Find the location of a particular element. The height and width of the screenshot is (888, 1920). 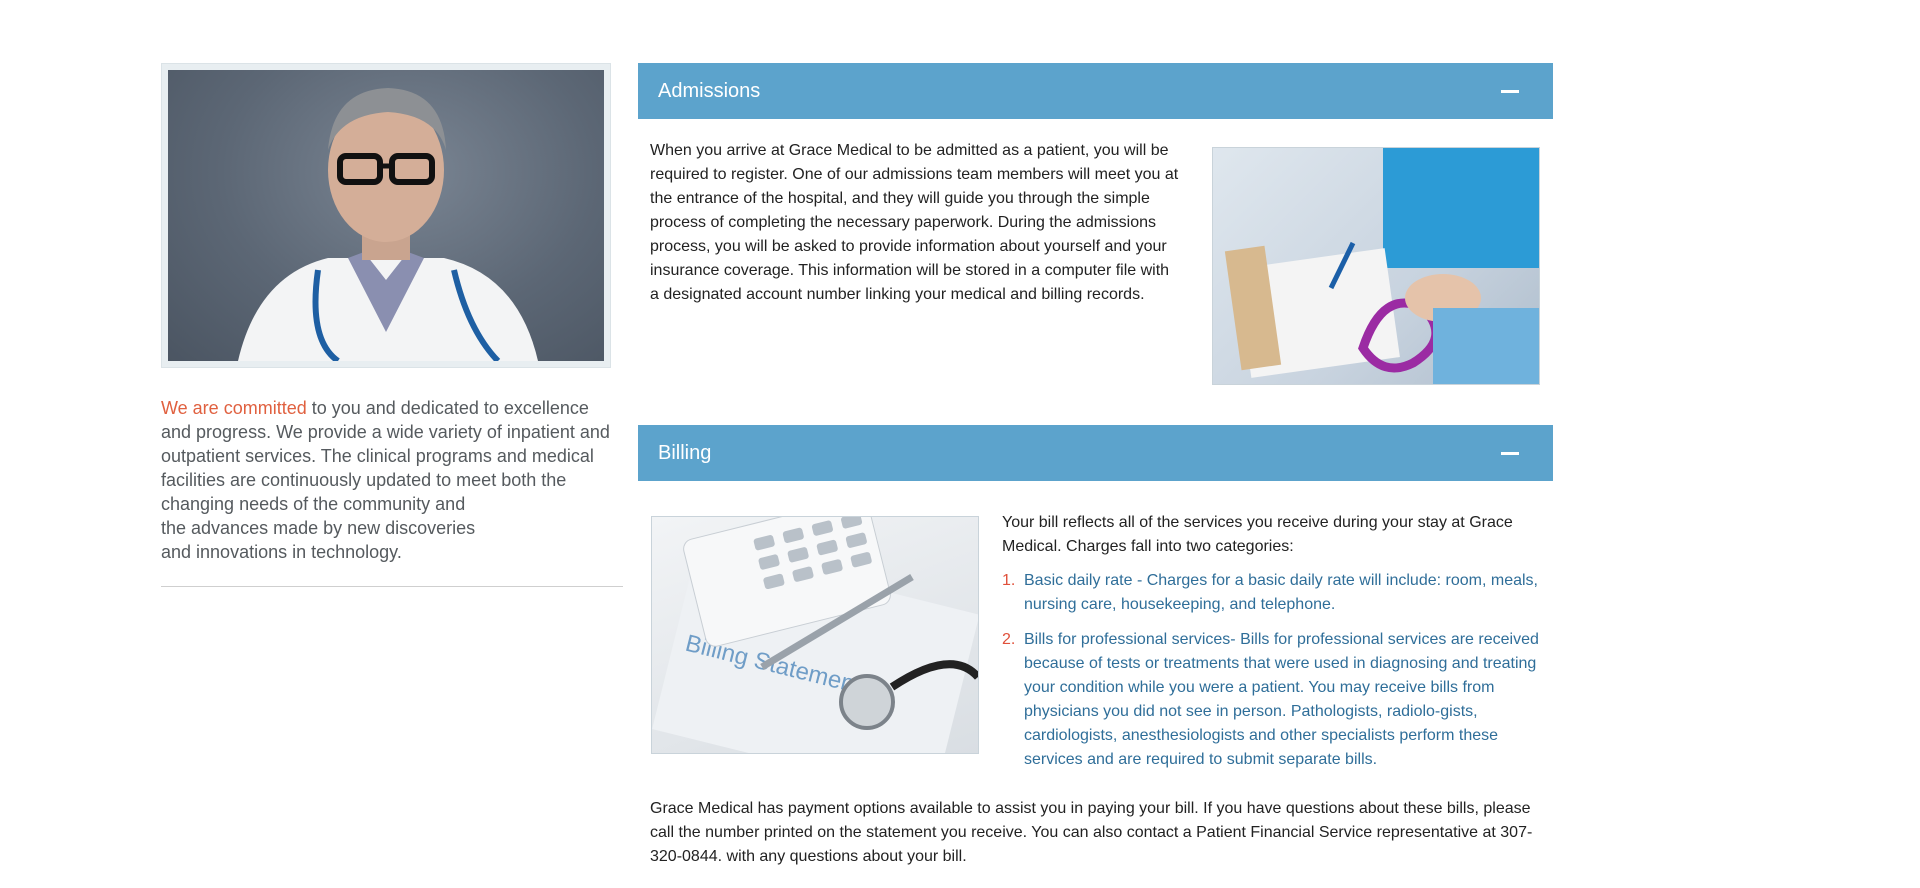

sidebar-divider is located at coordinates (392, 586).